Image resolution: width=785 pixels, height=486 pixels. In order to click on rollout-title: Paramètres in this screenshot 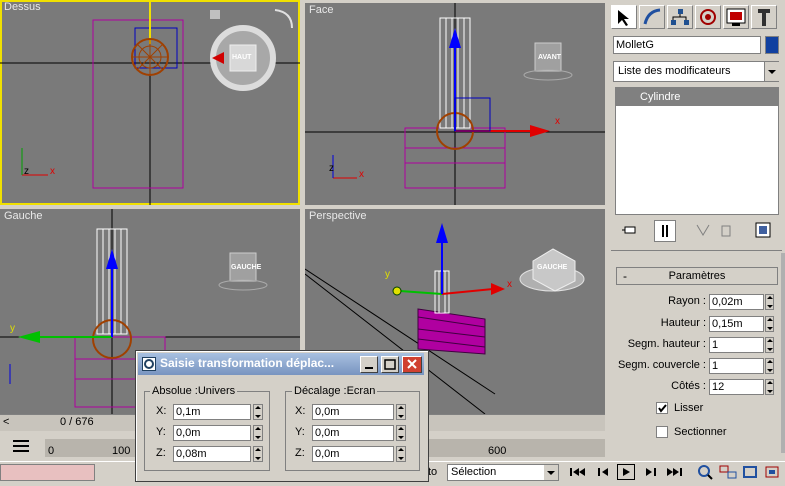, I will do `click(697, 276)`.